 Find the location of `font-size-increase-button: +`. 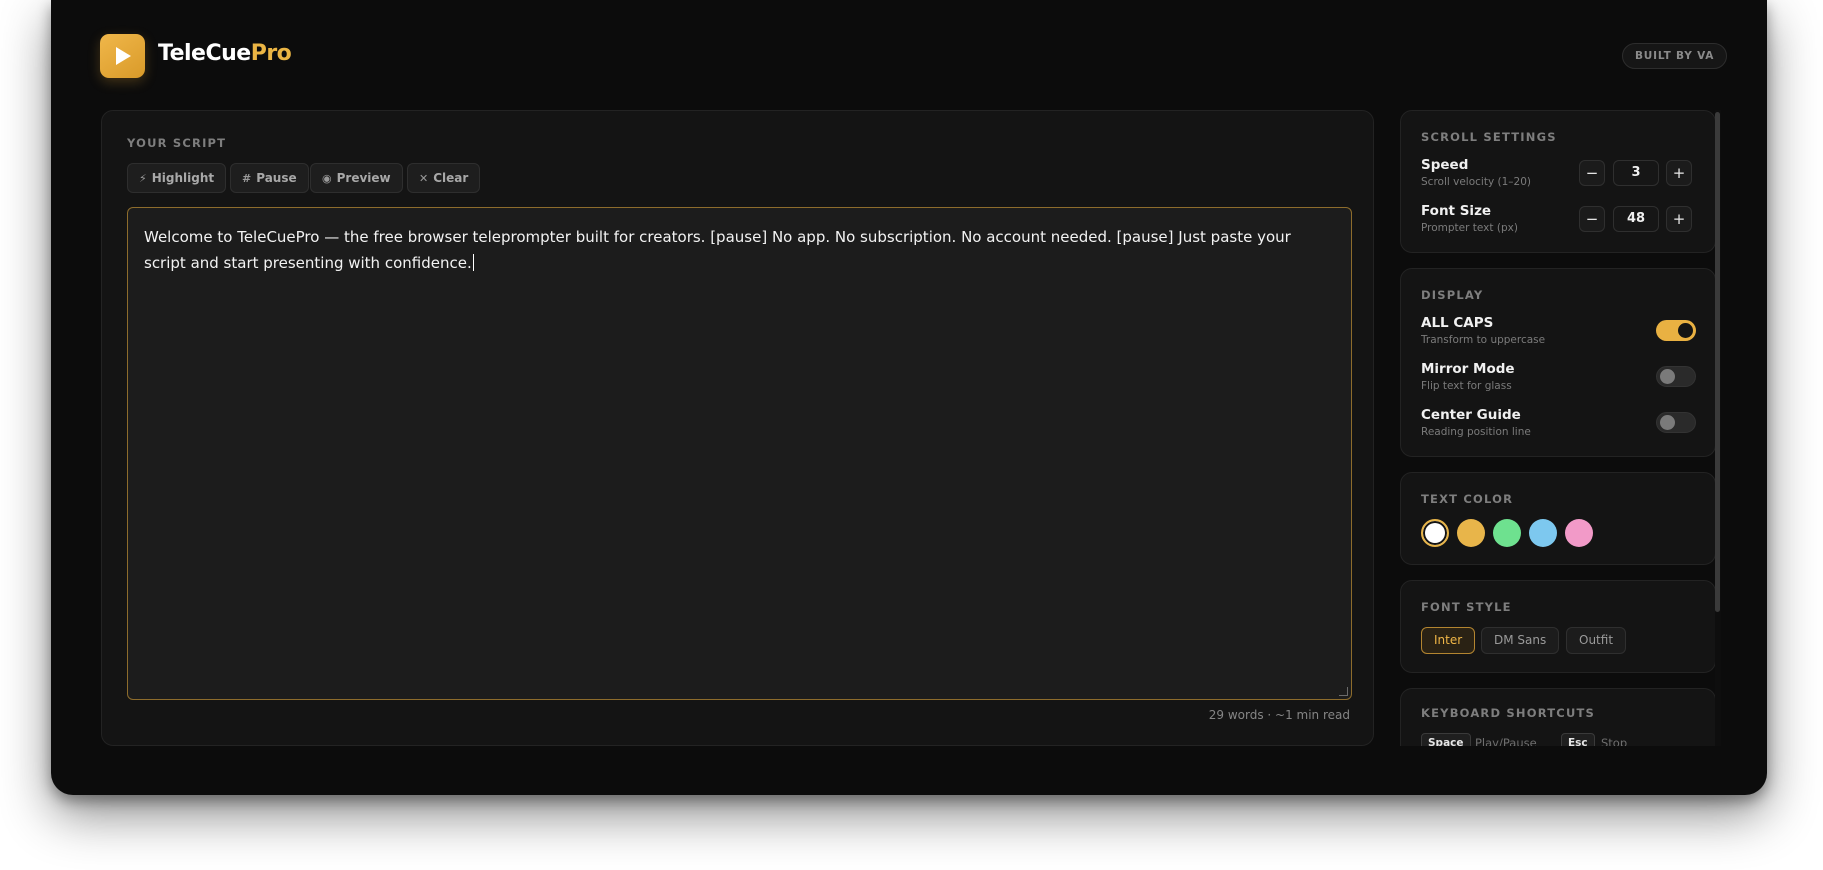

font-size-increase-button: + is located at coordinates (1679, 219).